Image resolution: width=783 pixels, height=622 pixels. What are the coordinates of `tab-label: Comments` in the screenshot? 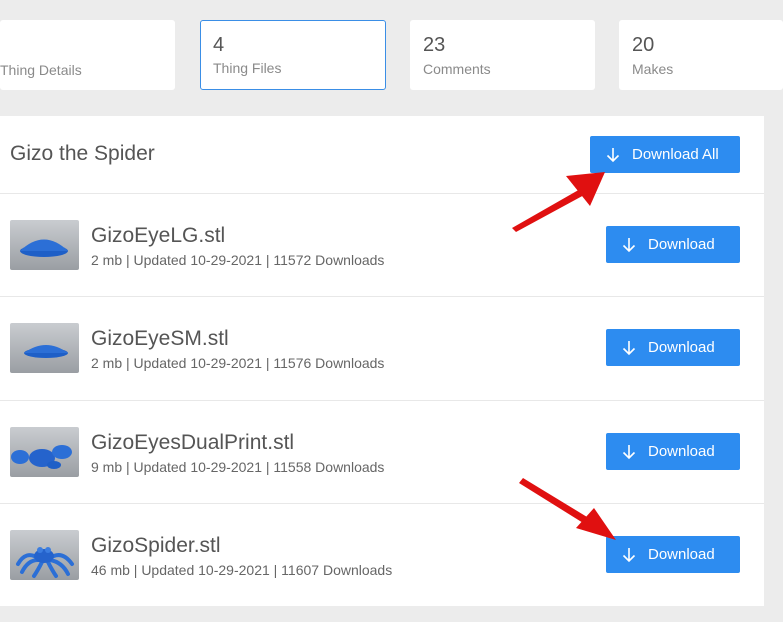 It's located at (457, 69).